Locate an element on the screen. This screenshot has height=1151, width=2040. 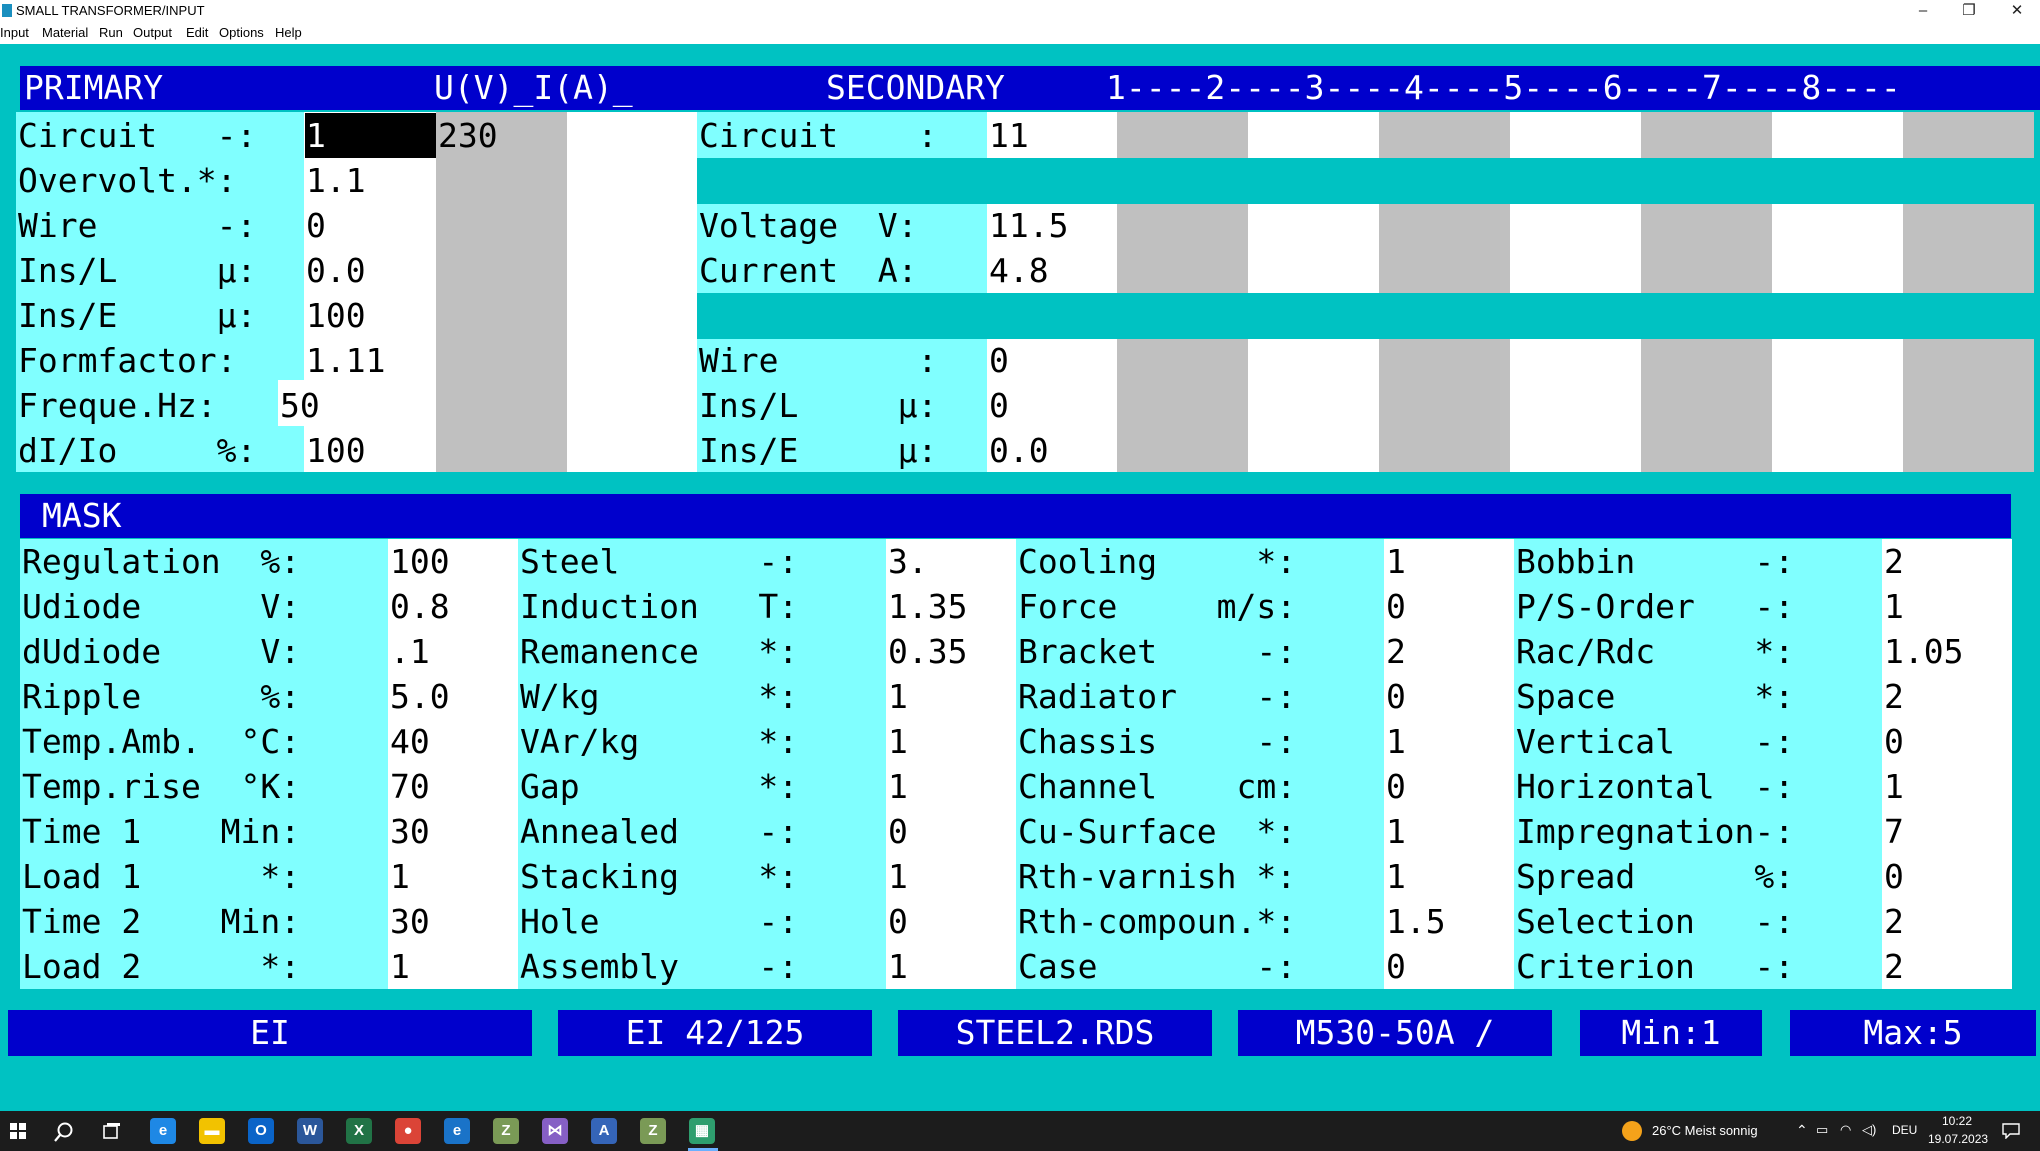
secondary-inse-value: 0.0 is located at coordinates (1019, 450).